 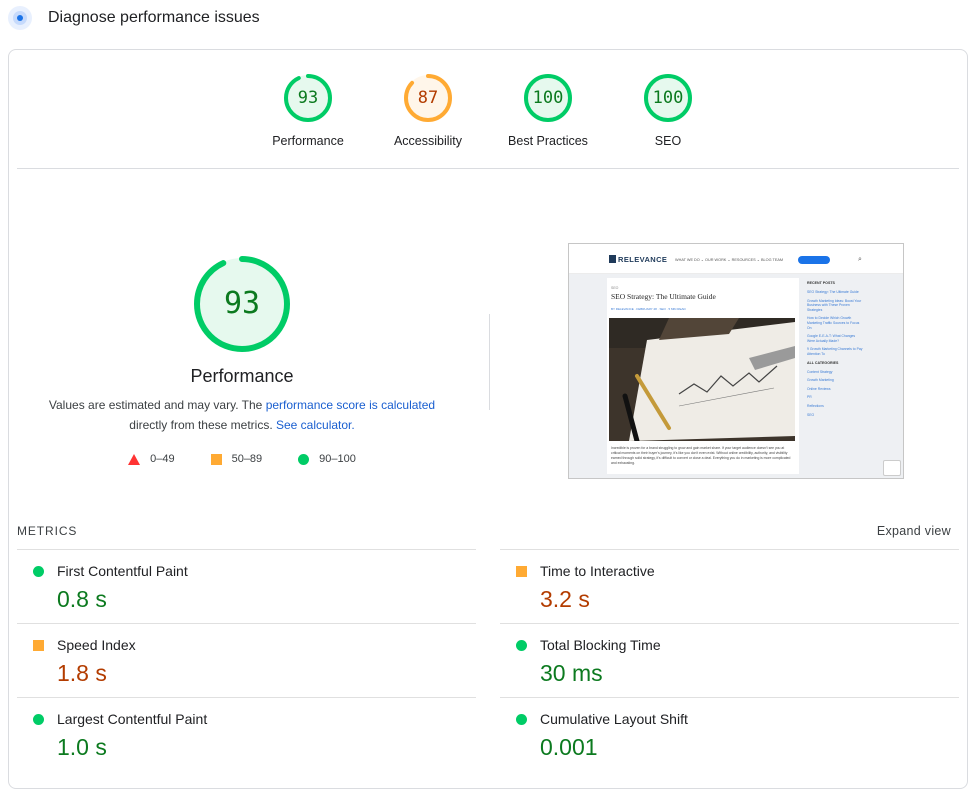 I want to click on metric-value: 0.001, so click(x=569, y=747).